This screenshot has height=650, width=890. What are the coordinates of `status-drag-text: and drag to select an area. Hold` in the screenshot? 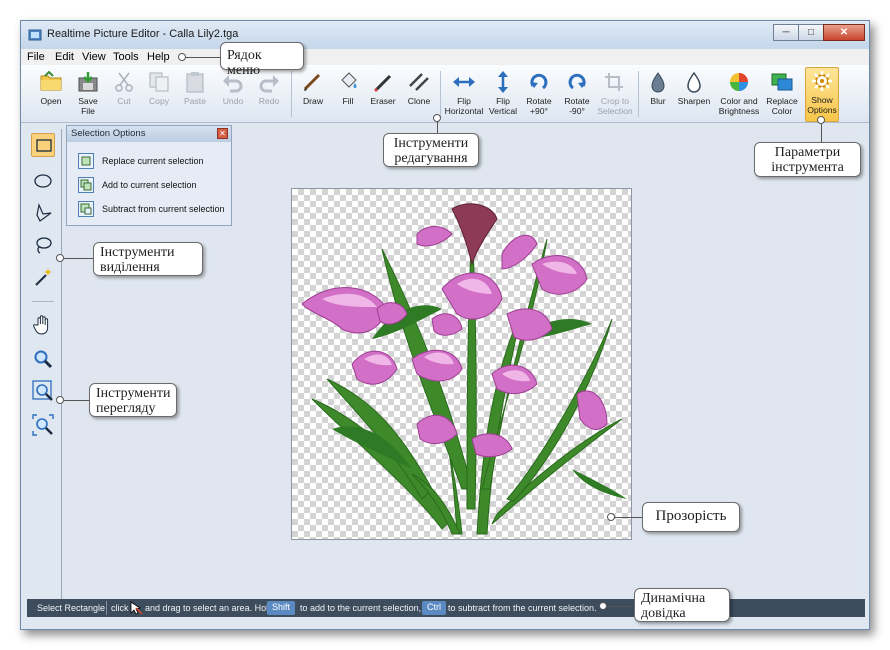 It's located at (209, 608).